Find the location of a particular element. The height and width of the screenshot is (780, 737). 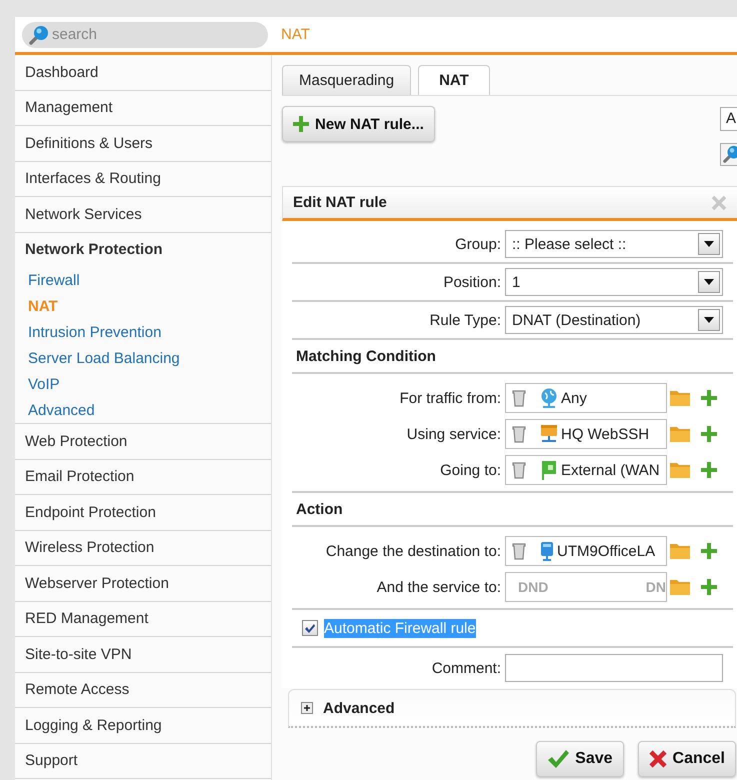

sidebar-subitem: Advanced is located at coordinates (143, 410).